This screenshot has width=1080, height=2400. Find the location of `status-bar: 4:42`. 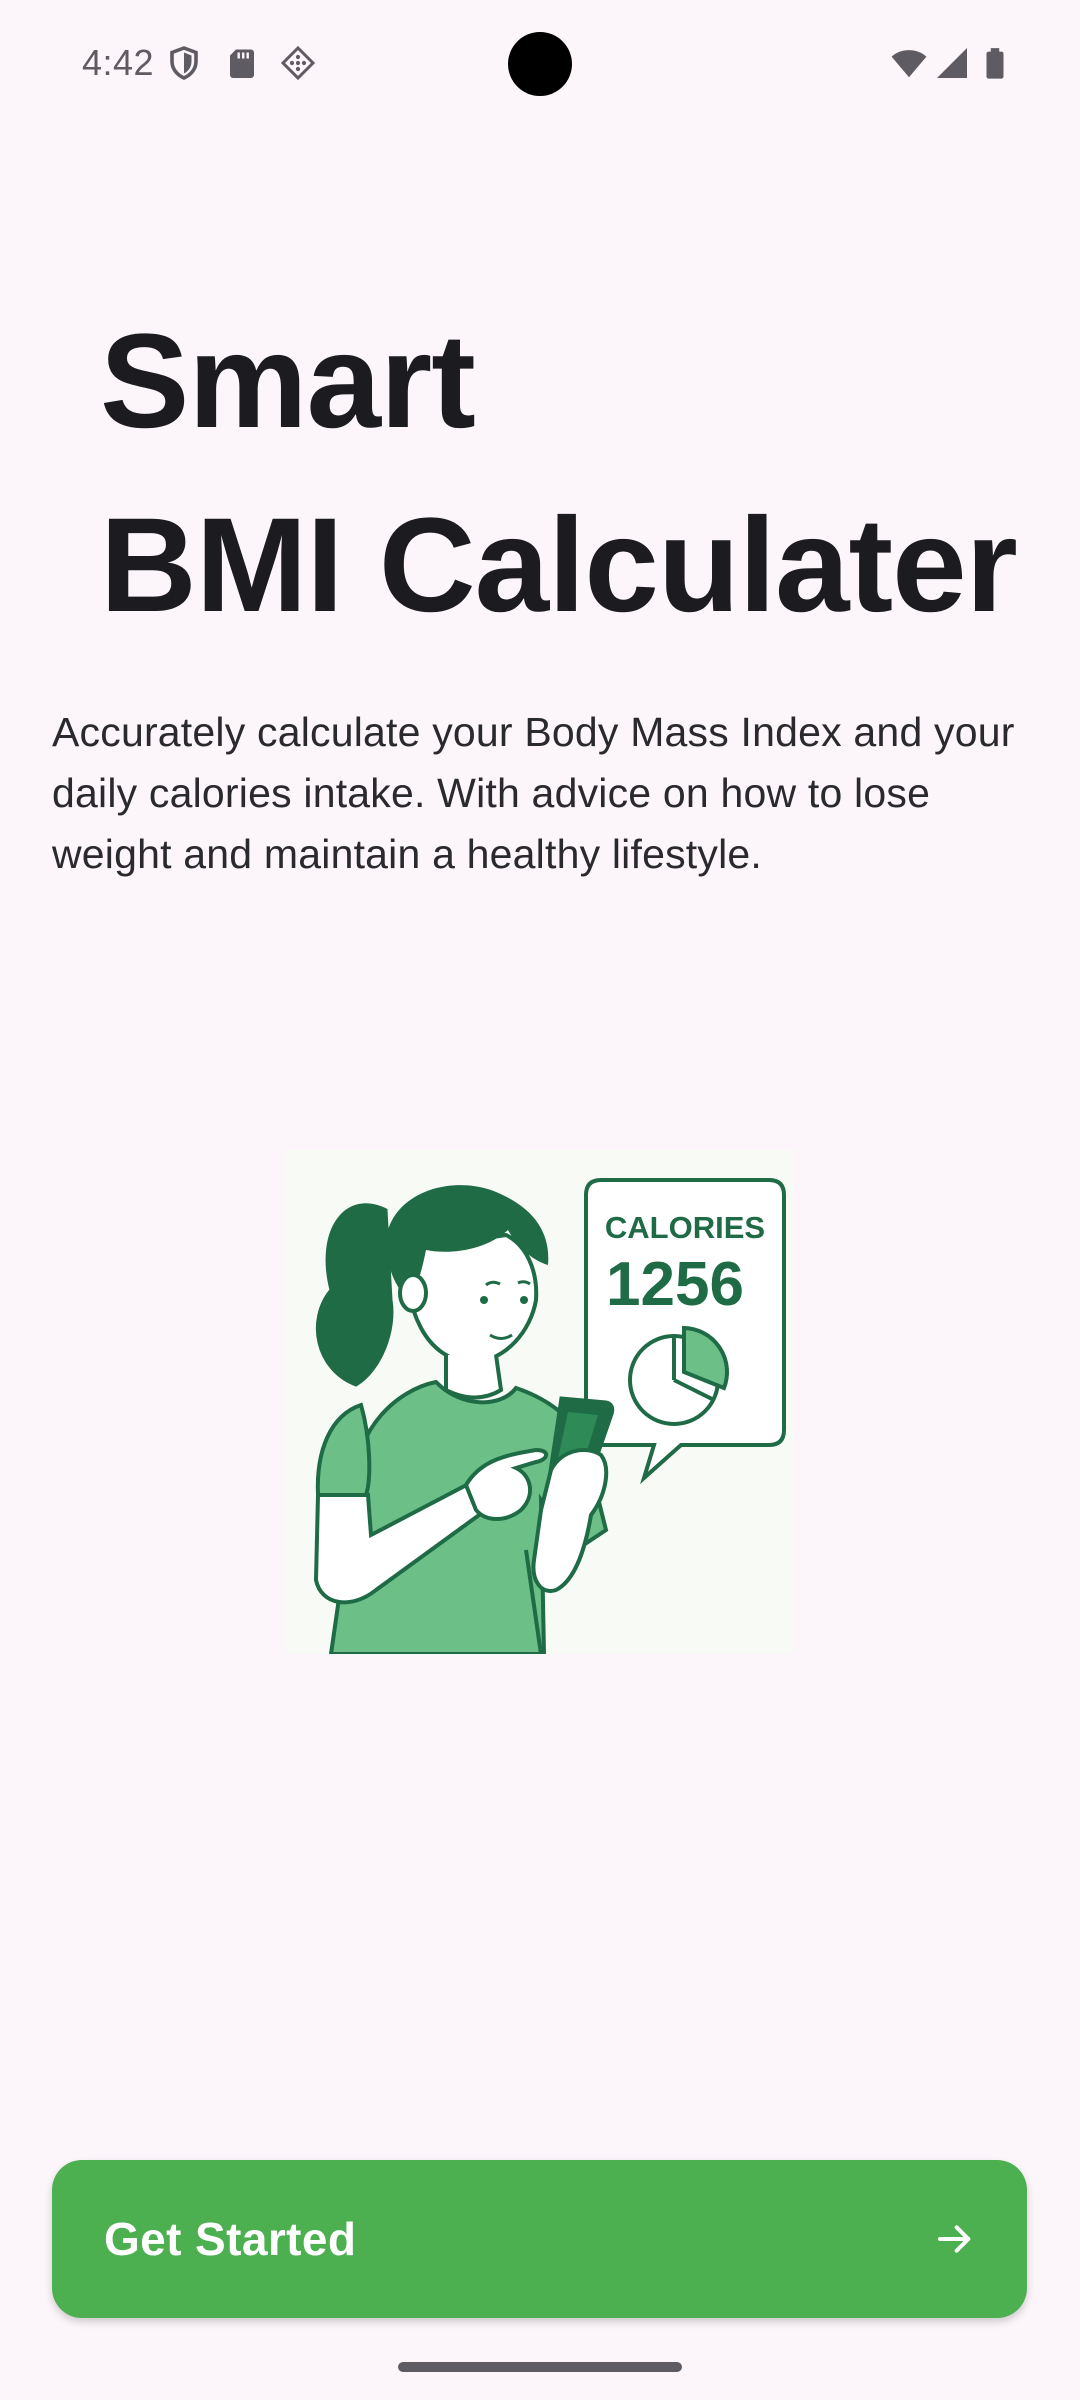

status-bar: 4:42 is located at coordinates (540, 65).